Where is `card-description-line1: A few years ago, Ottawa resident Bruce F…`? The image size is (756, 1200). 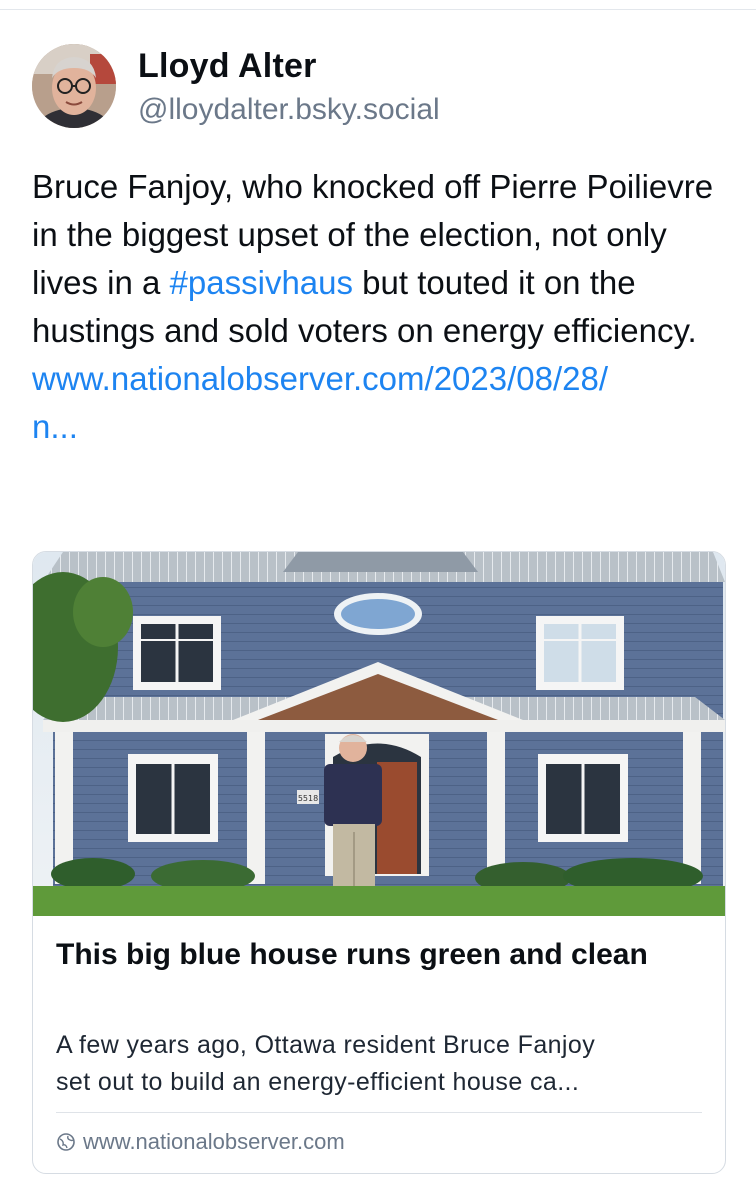 card-description-line1: A few years ago, Ottawa resident Bruce F… is located at coordinates (326, 1045).